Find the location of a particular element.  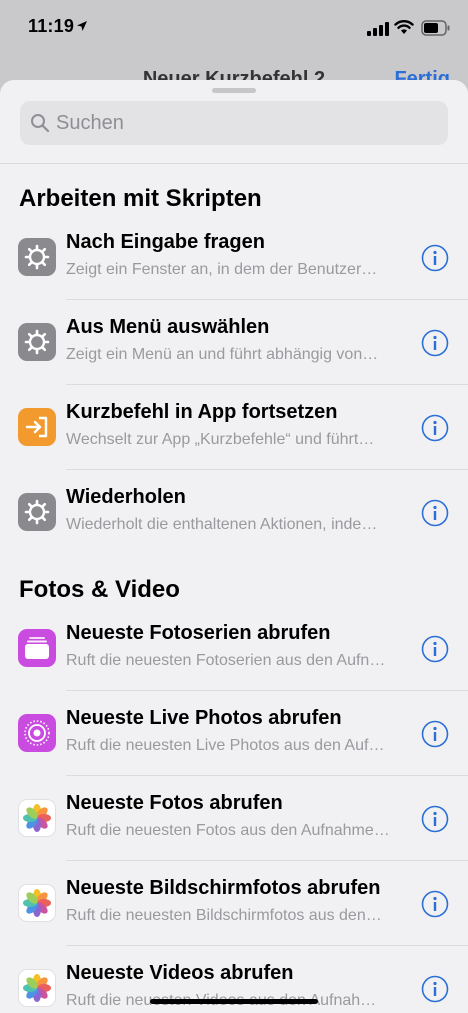

cellular-signal-icon is located at coordinates (378, 29).